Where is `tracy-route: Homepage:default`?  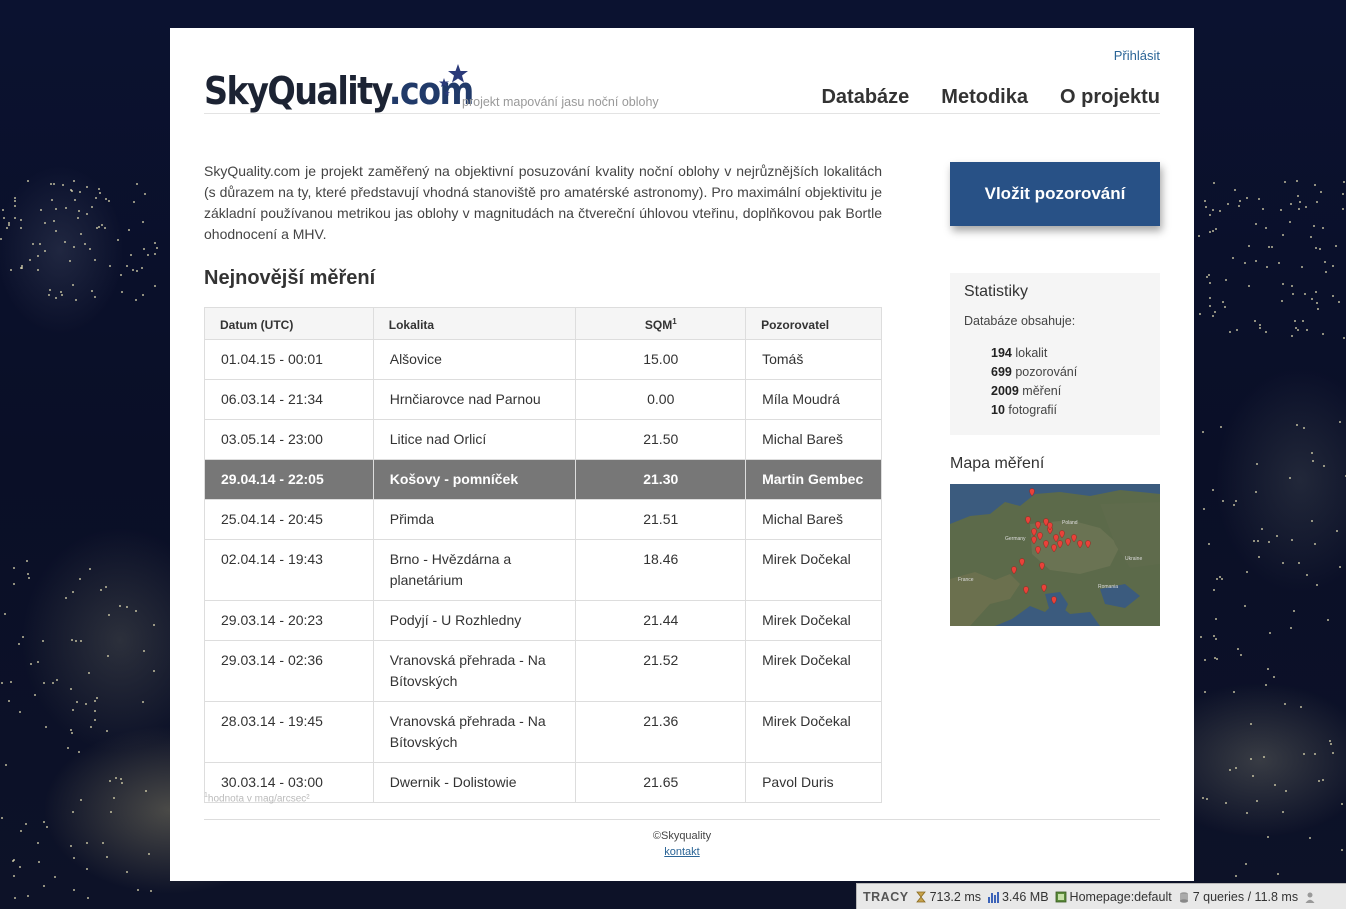
tracy-route: Homepage:default is located at coordinates (1121, 897).